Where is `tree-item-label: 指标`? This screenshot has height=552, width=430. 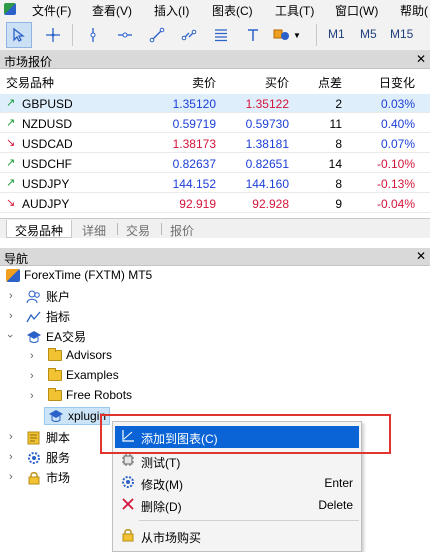 tree-item-label: 指标 is located at coordinates (58, 317).